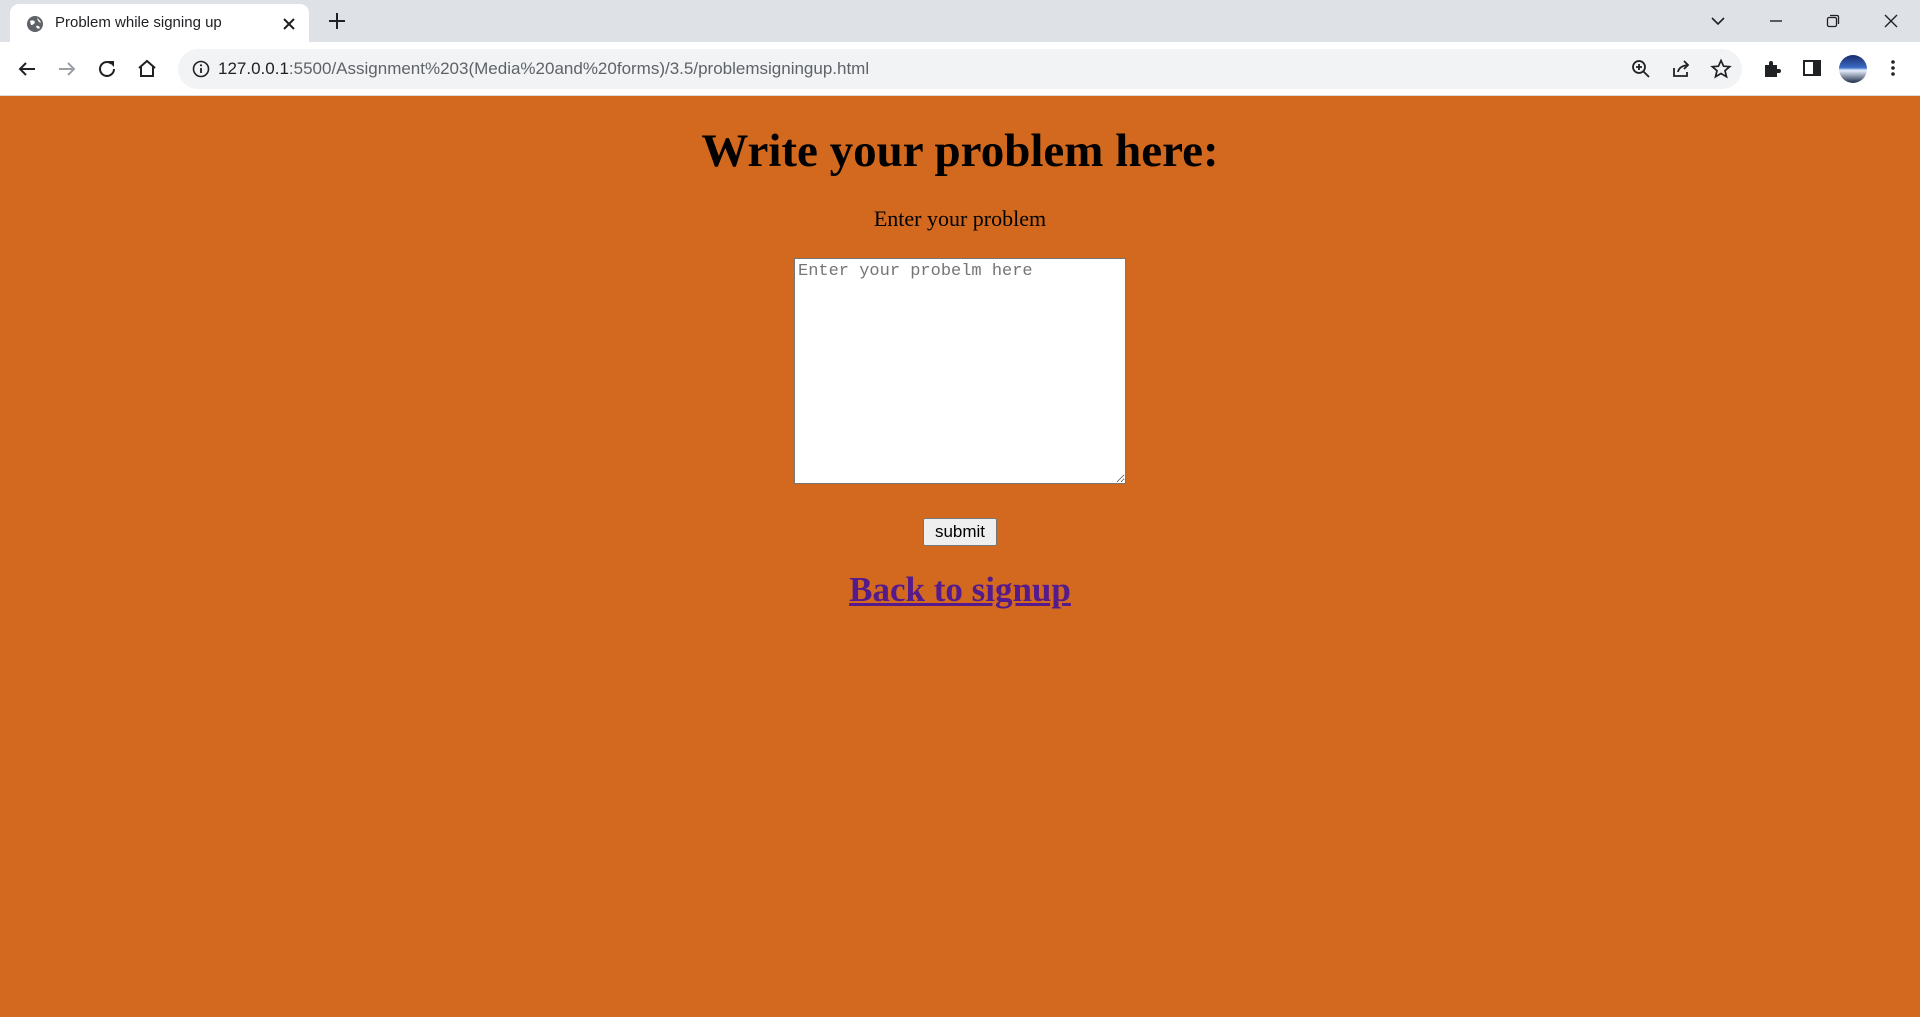 The image size is (1920, 1017). What do you see at coordinates (253, 68) in the screenshot?
I see `url-host: 127.0.0.1` at bounding box center [253, 68].